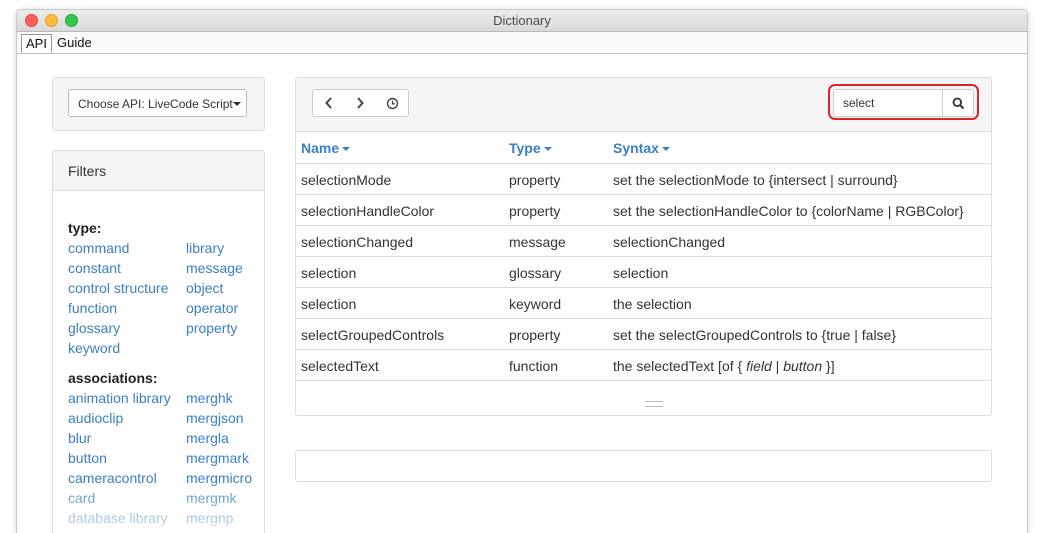  What do you see at coordinates (643, 105) in the screenshot?
I see `toolbar` at bounding box center [643, 105].